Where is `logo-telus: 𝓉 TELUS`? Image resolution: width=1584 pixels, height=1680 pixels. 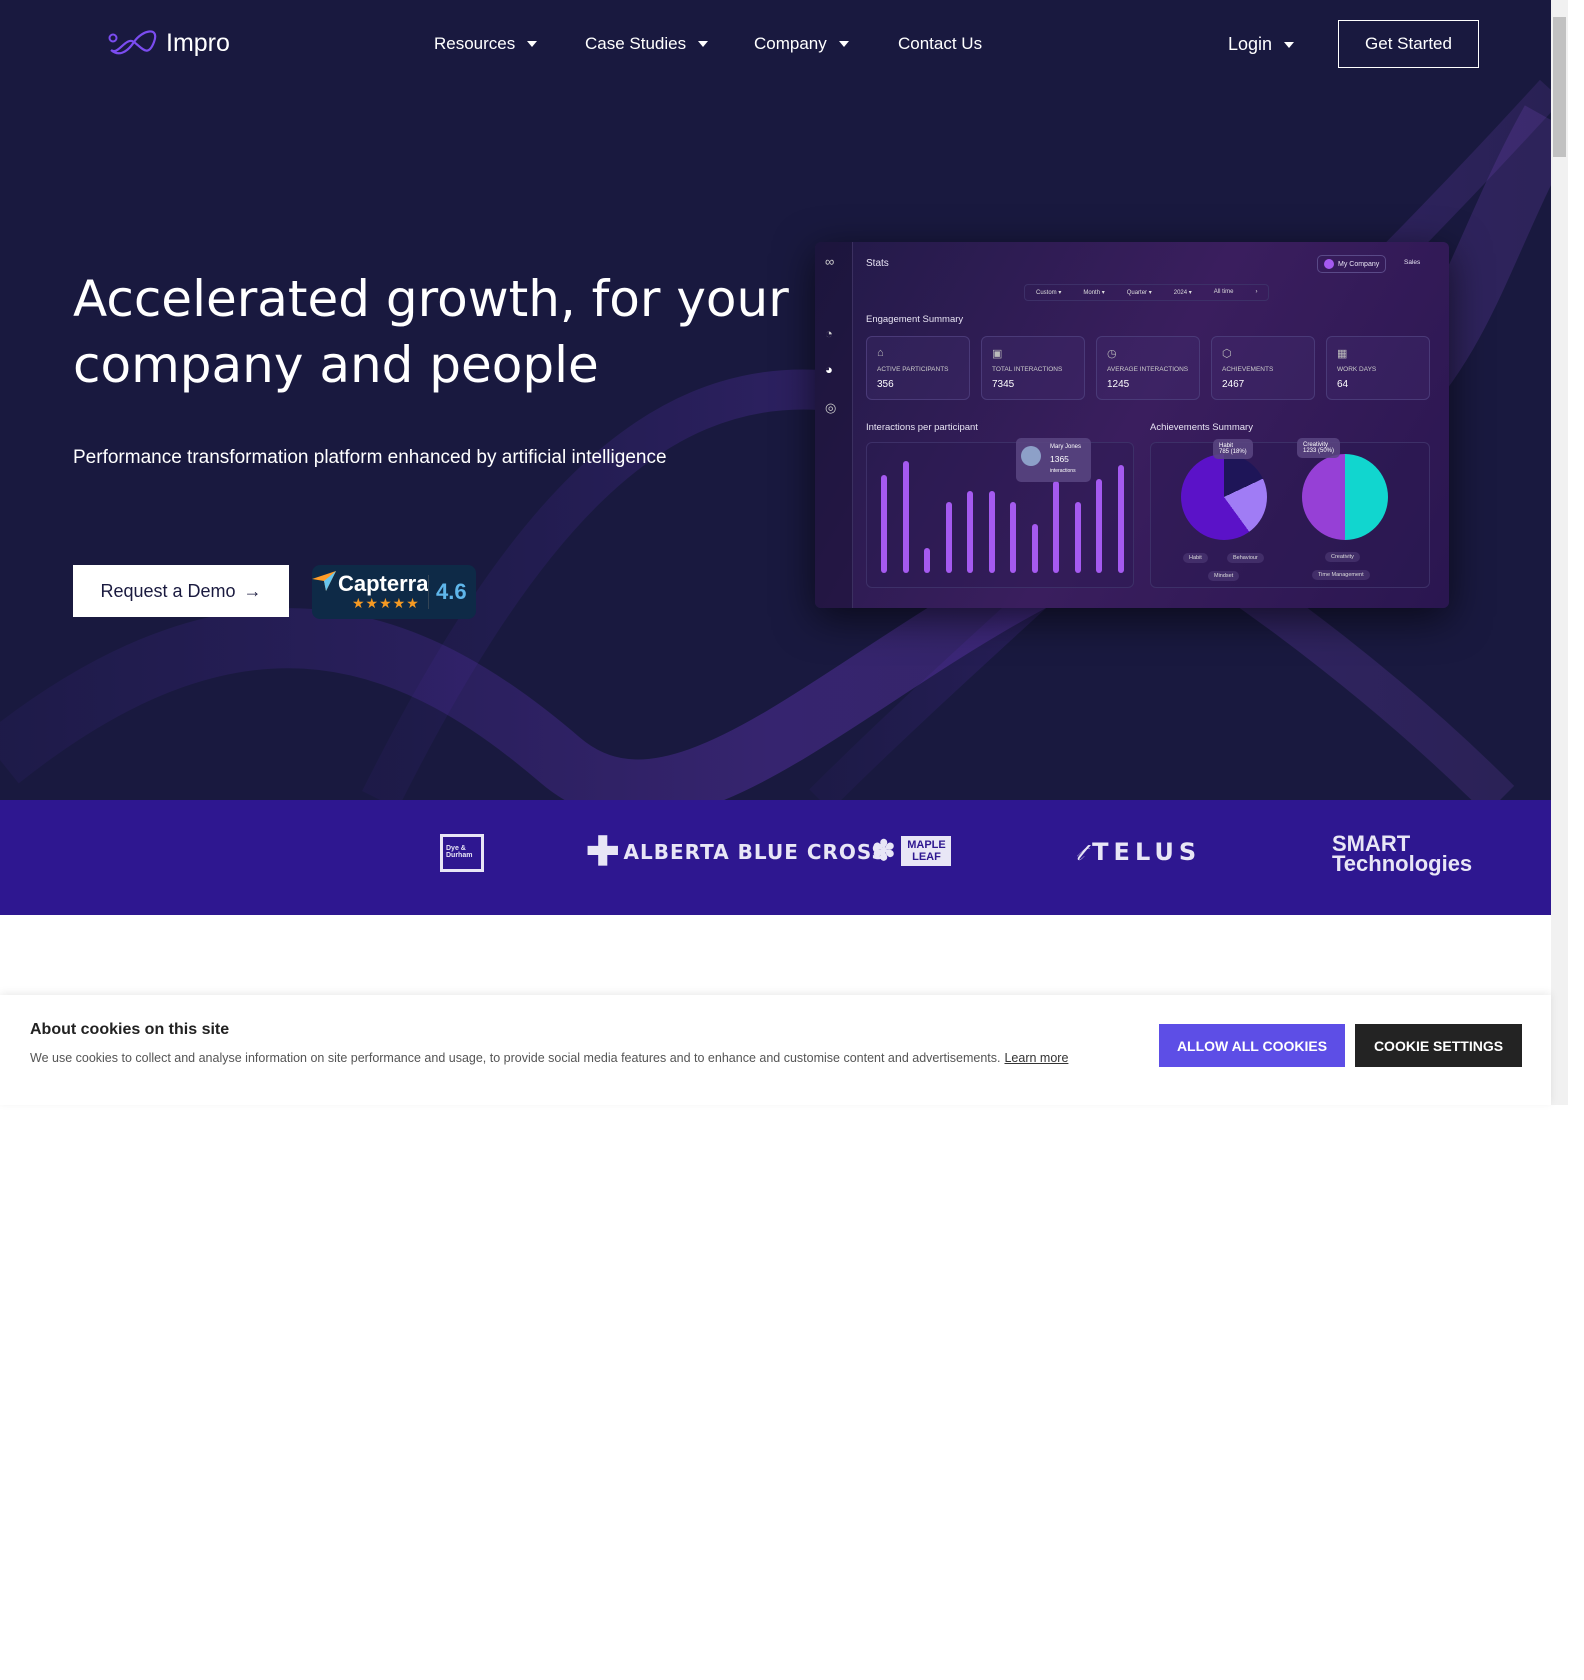
logo-telus: 𝓉 TELUS is located at coordinates (1138, 852).